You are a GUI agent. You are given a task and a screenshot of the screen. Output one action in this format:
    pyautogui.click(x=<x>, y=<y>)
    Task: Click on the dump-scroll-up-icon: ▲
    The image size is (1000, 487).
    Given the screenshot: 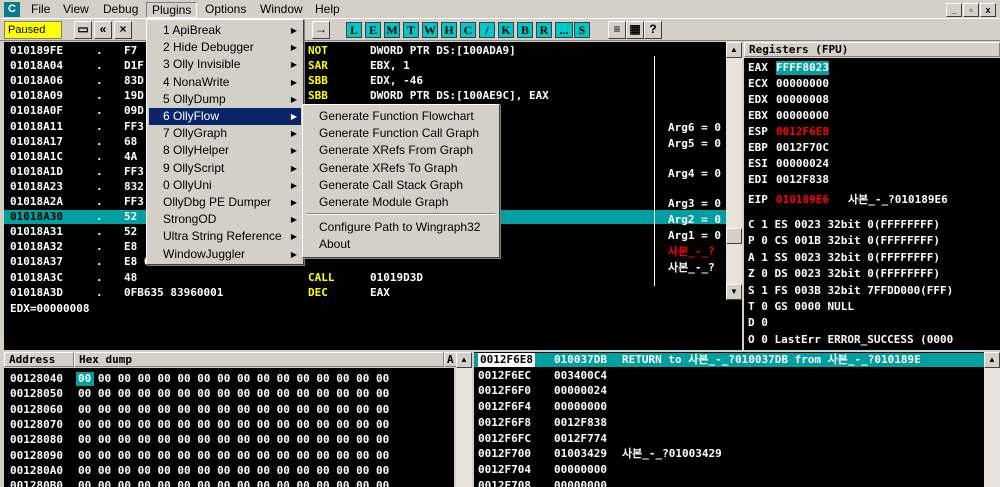 What is the action you would take?
    pyautogui.click(x=464, y=360)
    